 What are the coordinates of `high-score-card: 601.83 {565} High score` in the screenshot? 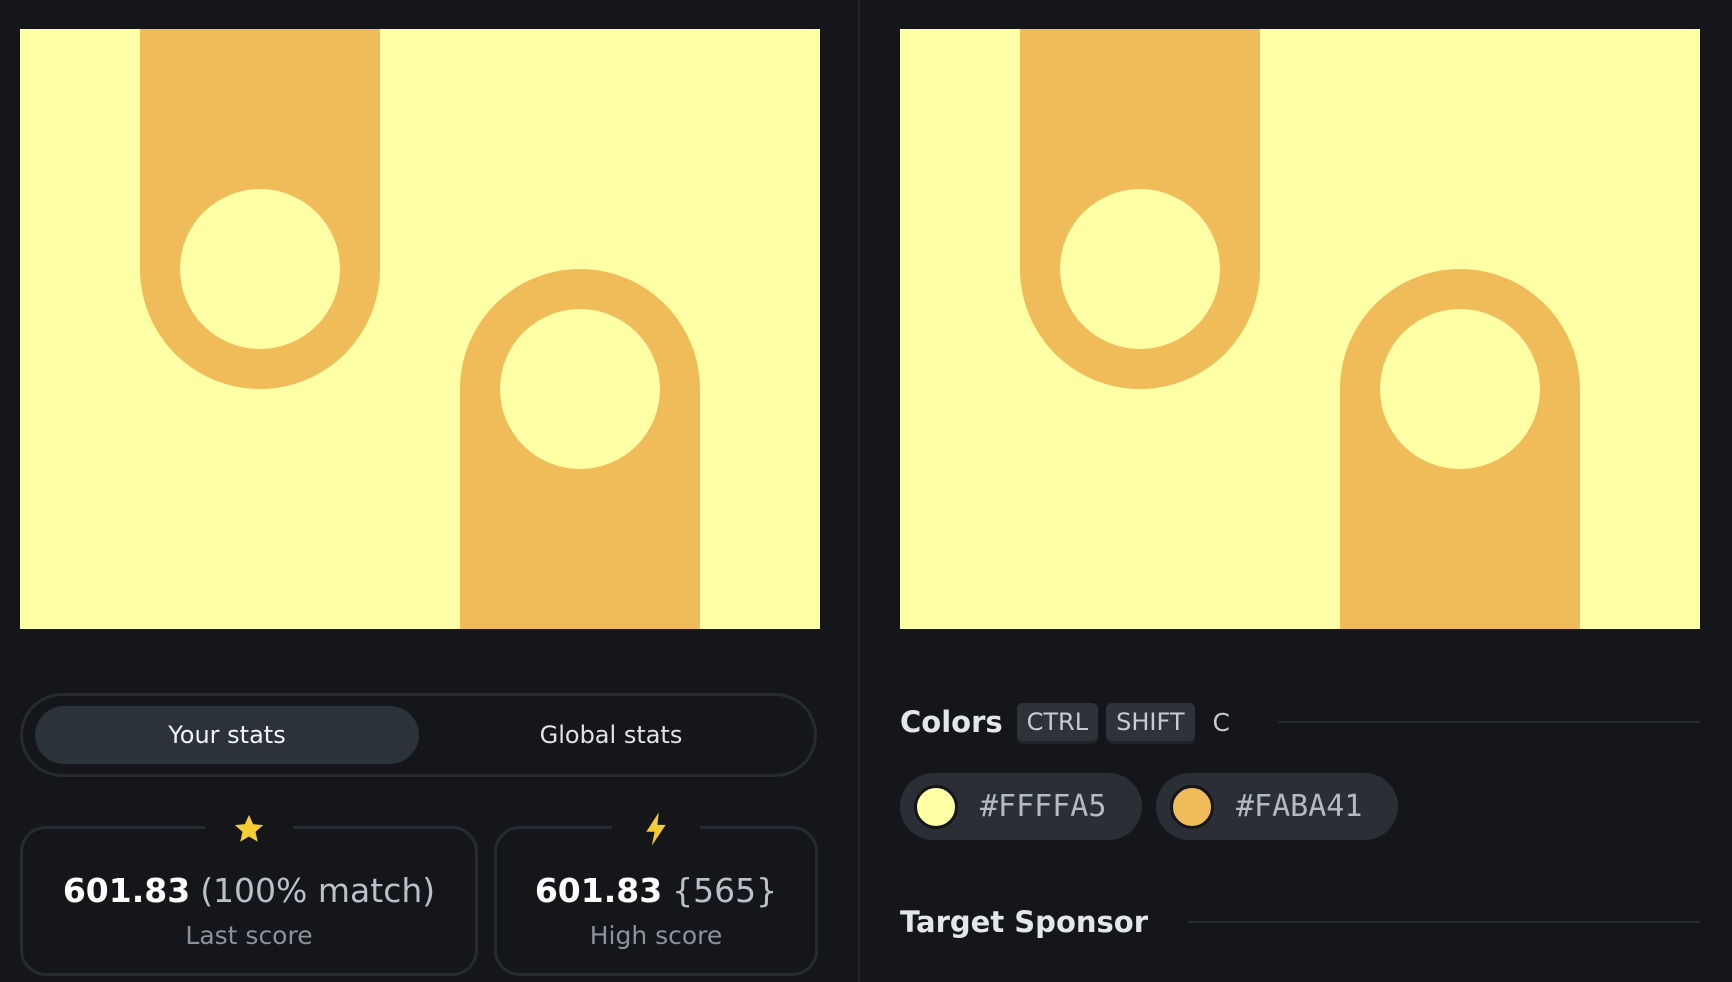 It's located at (656, 891).